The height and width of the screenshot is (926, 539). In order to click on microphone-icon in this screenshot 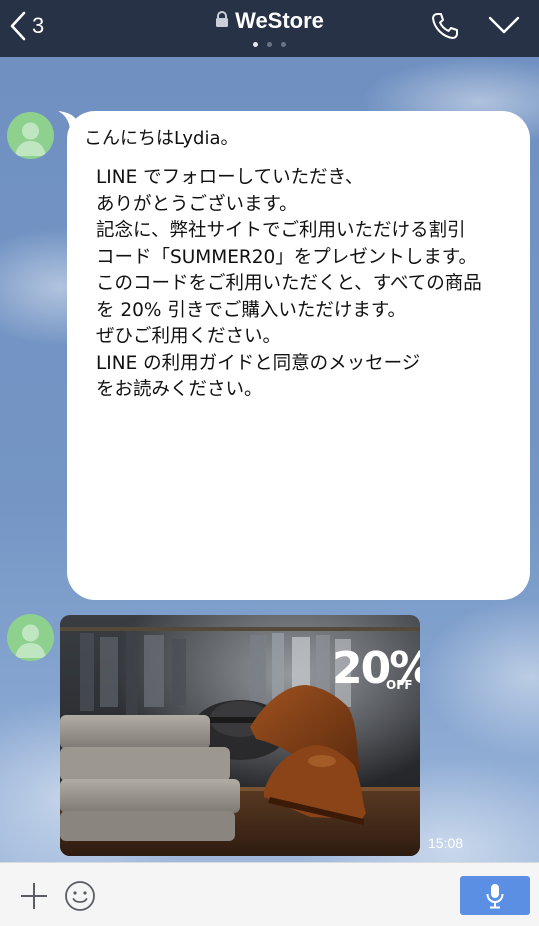, I will do `click(495, 895)`.